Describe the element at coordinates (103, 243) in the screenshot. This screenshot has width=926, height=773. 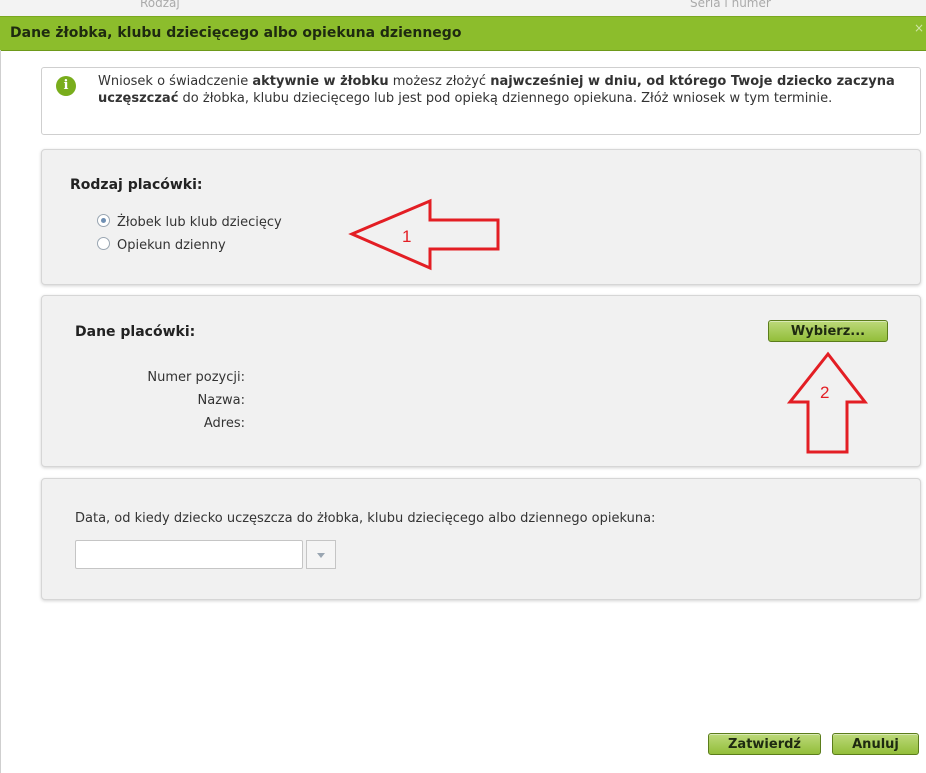
I see `radio-button-unchecked` at that location.